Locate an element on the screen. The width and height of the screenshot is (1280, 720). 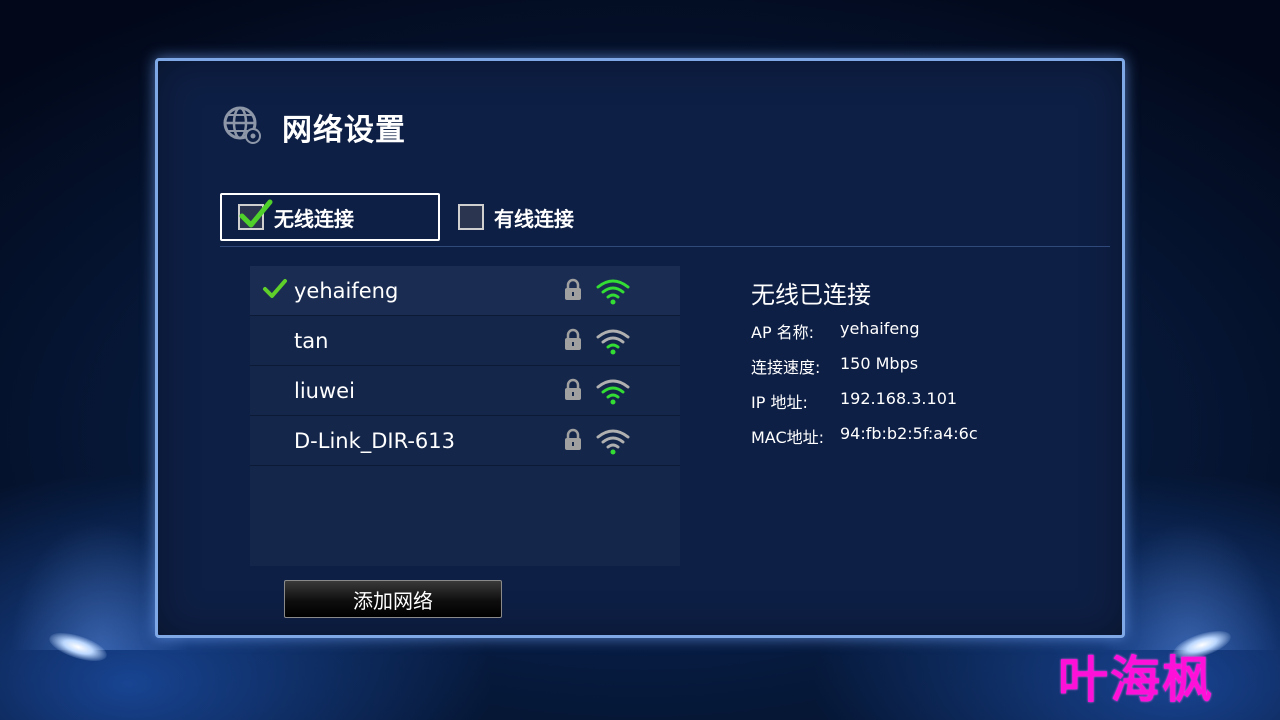
wifi-network-list: yehaifeng tan liuwei D-Link_DIR-613 is located at coordinates (465, 416).